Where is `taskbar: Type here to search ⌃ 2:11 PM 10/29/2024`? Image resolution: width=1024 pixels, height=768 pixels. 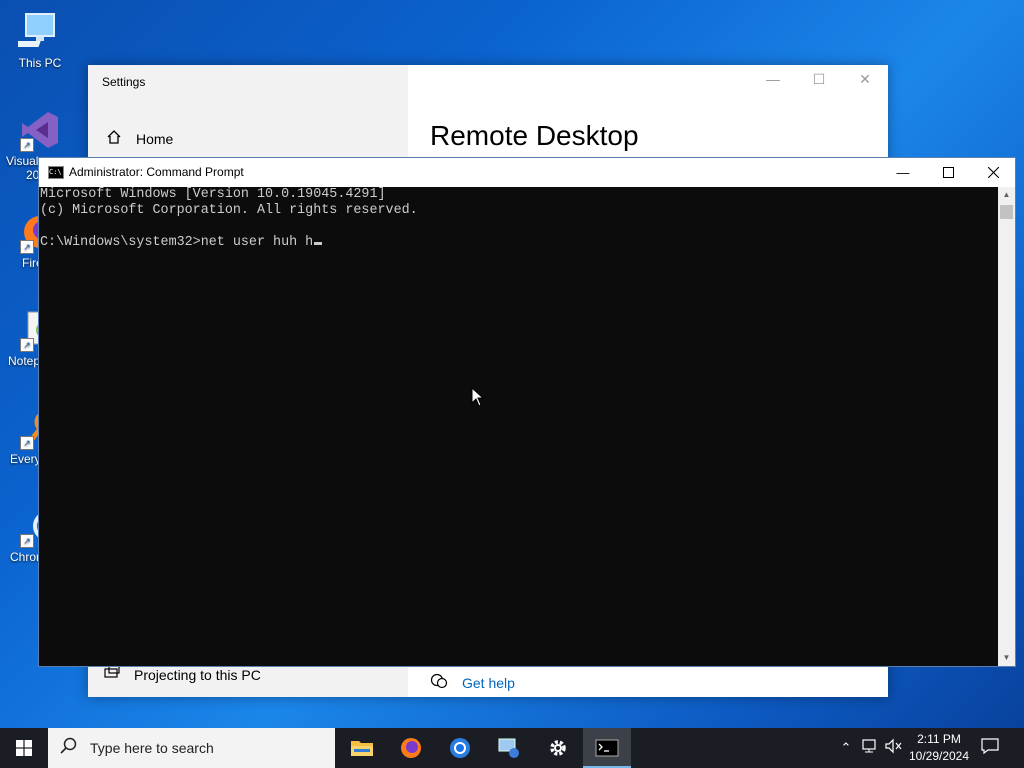 taskbar: Type here to search ⌃ 2:11 PM 10/29/2024 is located at coordinates (512, 748).